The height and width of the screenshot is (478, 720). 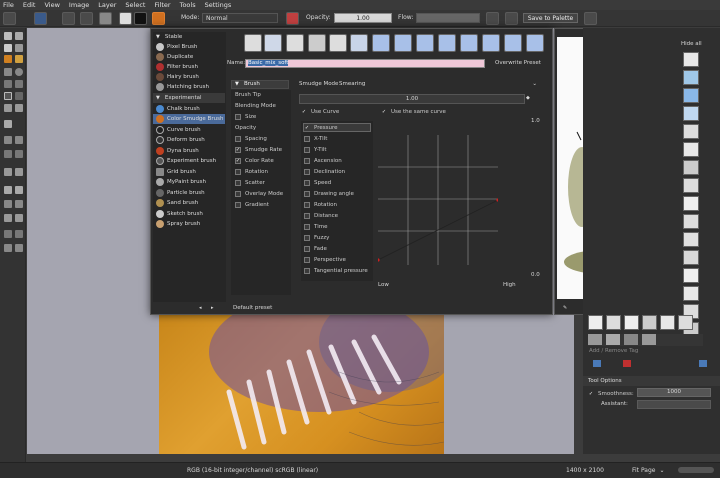 What do you see at coordinates (189, 214) in the screenshot?
I see `tree-item: Sketch brush` at bounding box center [189, 214].